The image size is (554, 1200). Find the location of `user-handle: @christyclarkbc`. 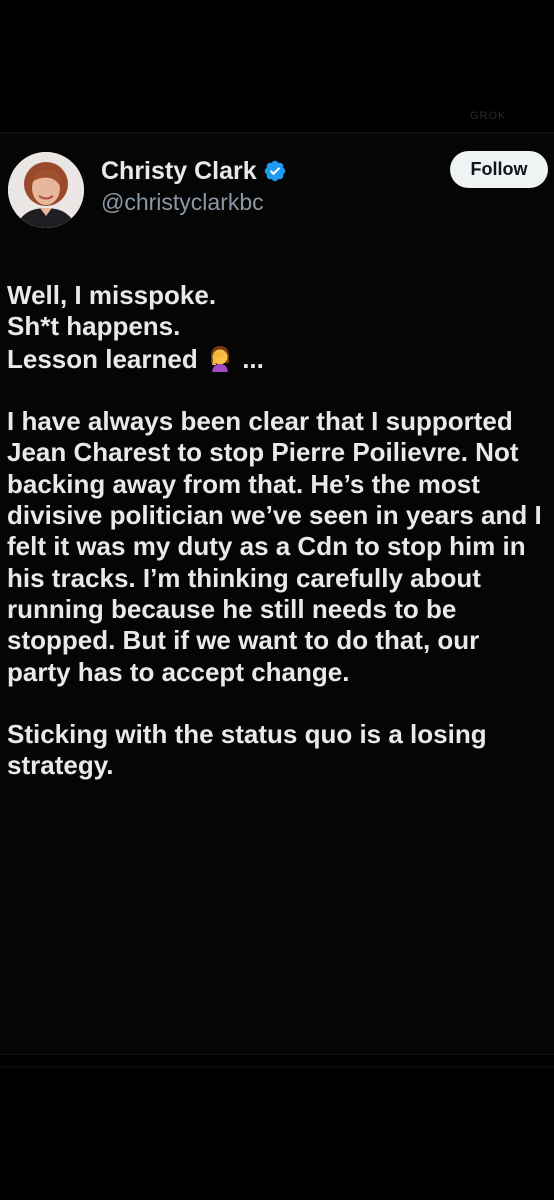

user-handle: @christyclarkbc is located at coordinates (182, 202).